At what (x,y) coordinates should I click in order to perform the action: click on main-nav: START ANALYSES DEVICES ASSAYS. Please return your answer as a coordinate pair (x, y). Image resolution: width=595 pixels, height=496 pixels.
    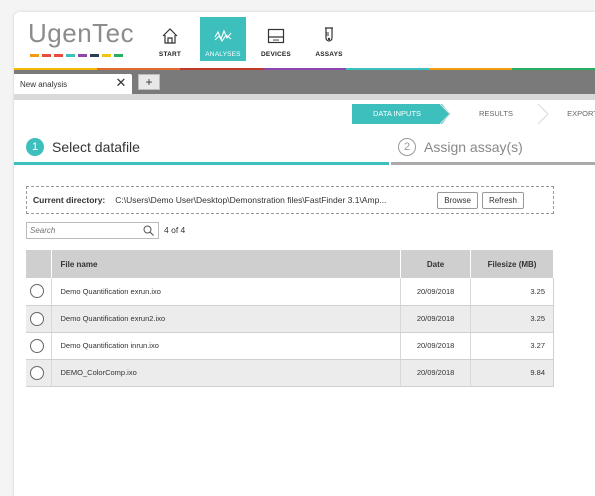
    Looking at the image, I should click on (253, 41).